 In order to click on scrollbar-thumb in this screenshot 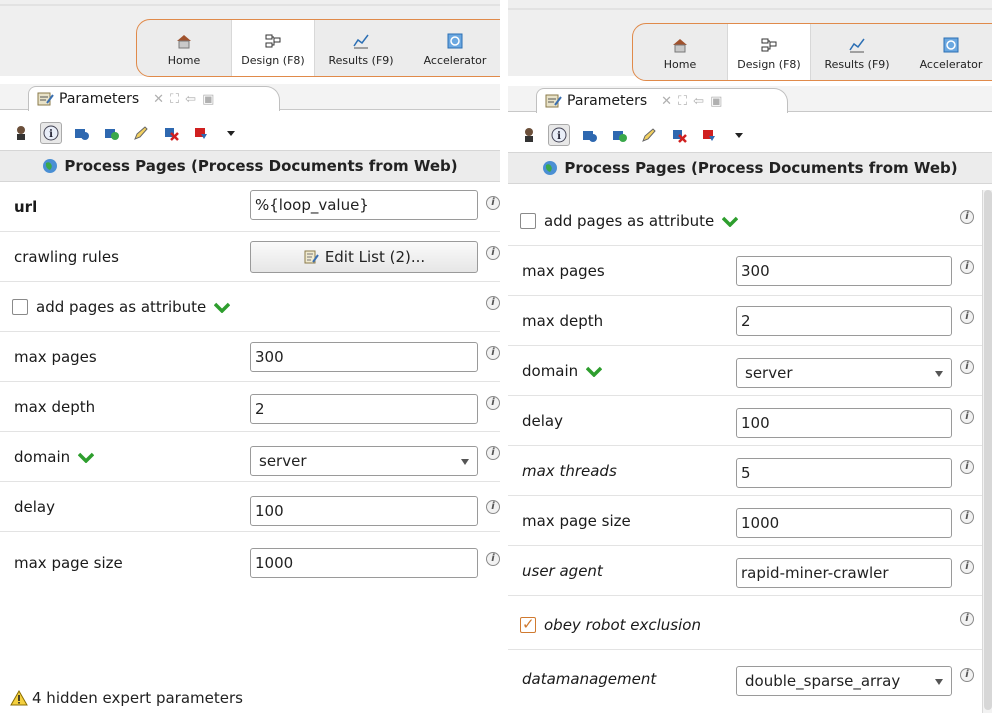, I will do `click(988, 450)`.